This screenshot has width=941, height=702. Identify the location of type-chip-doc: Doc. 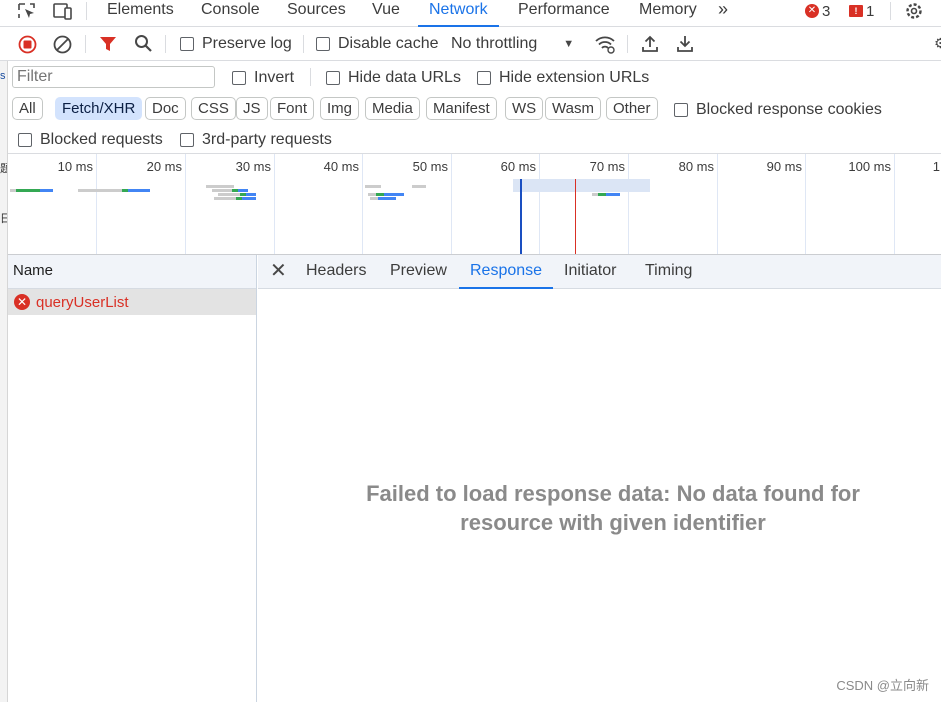
(165, 108).